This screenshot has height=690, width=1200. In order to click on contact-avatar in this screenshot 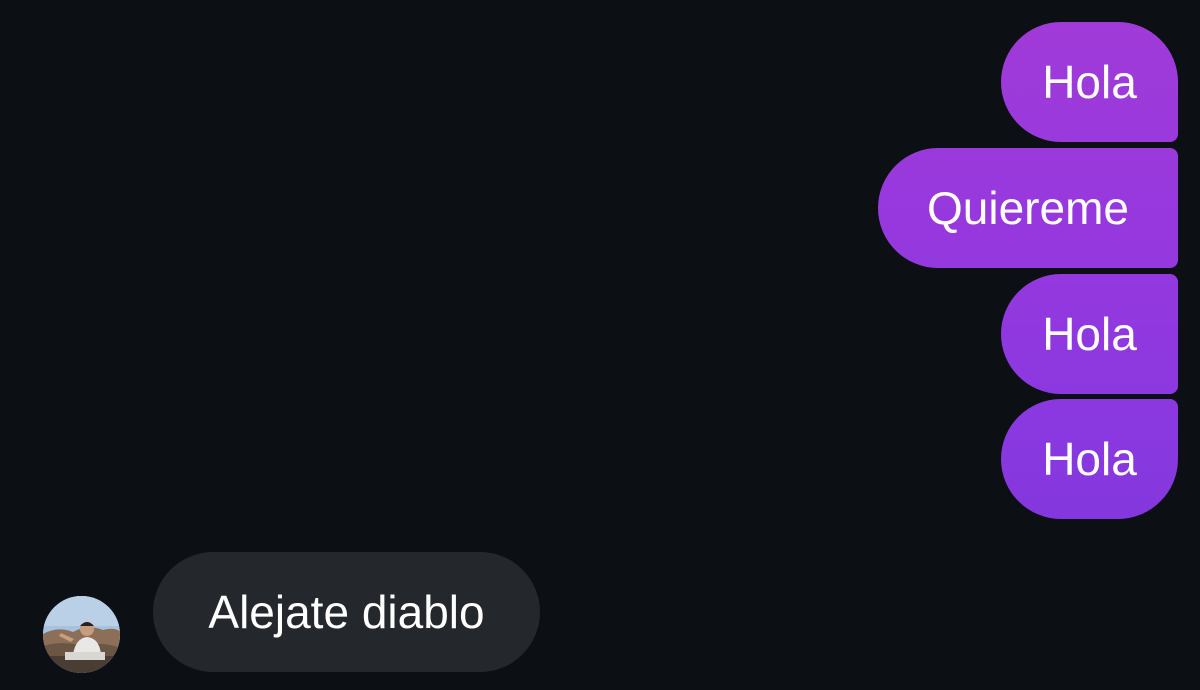, I will do `click(81, 634)`.